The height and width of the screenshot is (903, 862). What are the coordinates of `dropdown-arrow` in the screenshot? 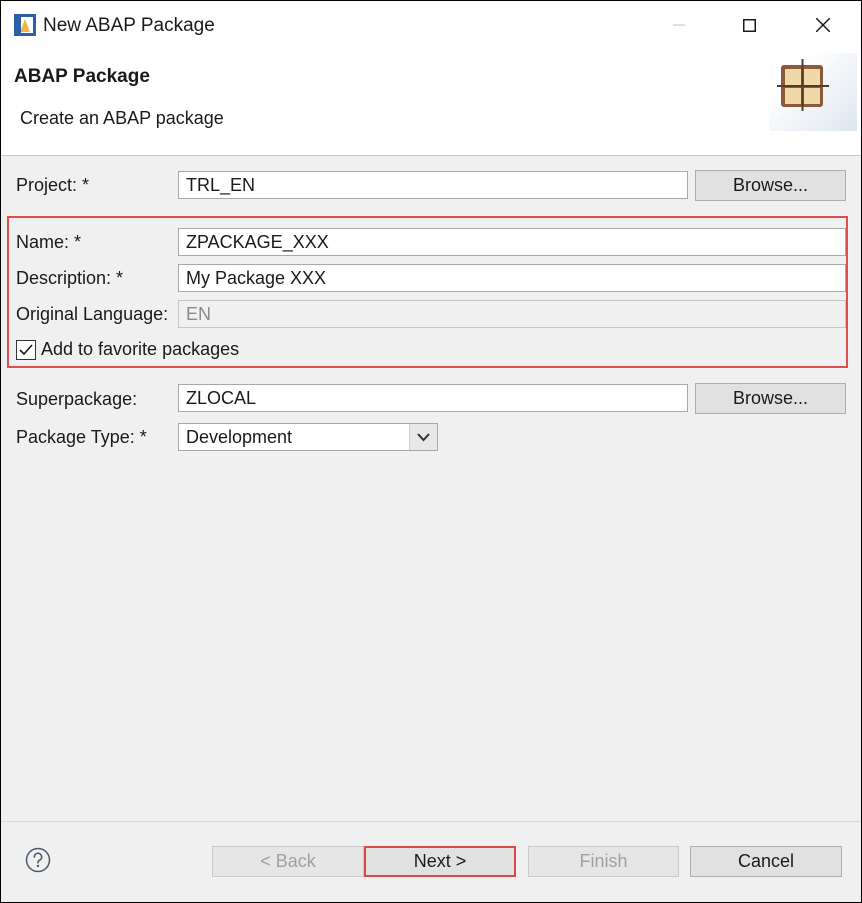 It's located at (423, 437).